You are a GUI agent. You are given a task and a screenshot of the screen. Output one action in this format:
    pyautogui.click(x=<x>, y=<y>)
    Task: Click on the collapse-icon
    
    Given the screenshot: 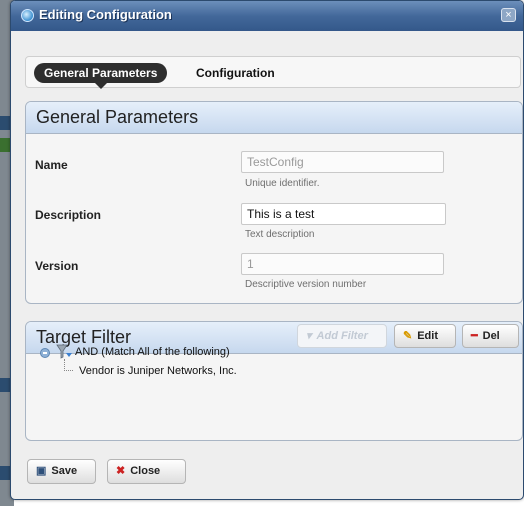 What is the action you would take?
    pyautogui.click(x=45, y=353)
    